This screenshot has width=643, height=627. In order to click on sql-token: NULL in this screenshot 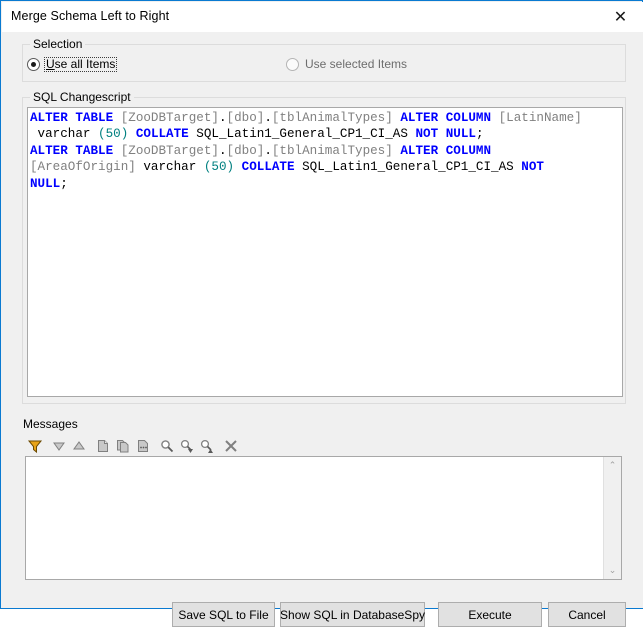, I will do `click(45, 183)`.